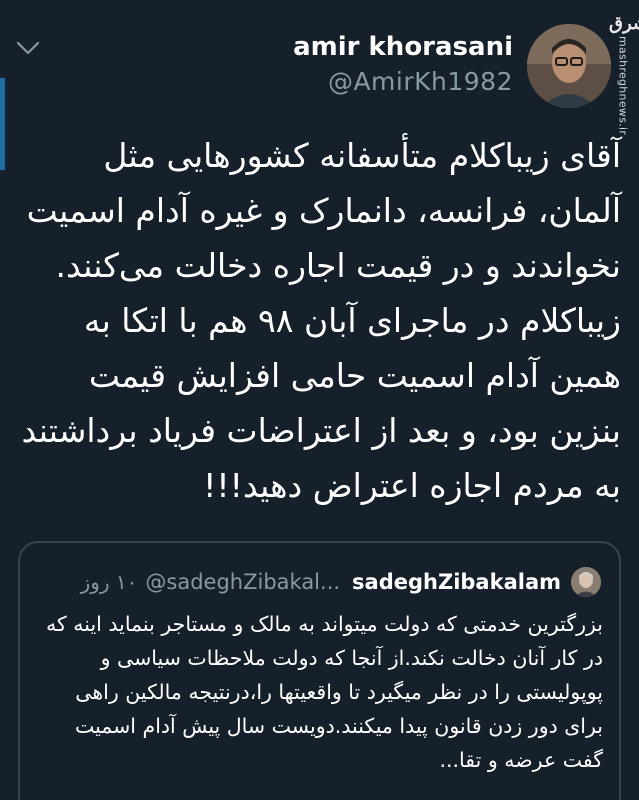  I want to click on tweet-header: amir khorasani @AmirKh1982, so click(452, 68).